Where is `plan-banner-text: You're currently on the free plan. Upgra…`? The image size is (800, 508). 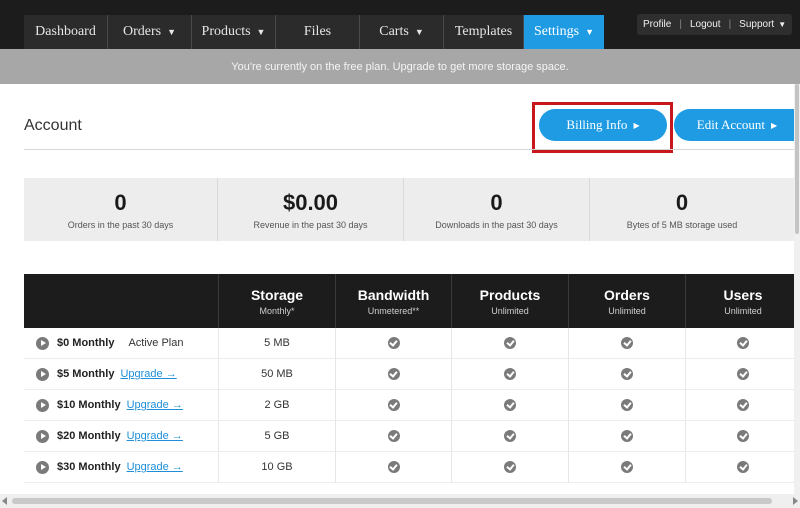 plan-banner-text: You're currently on the free plan. Upgra… is located at coordinates (400, 66).